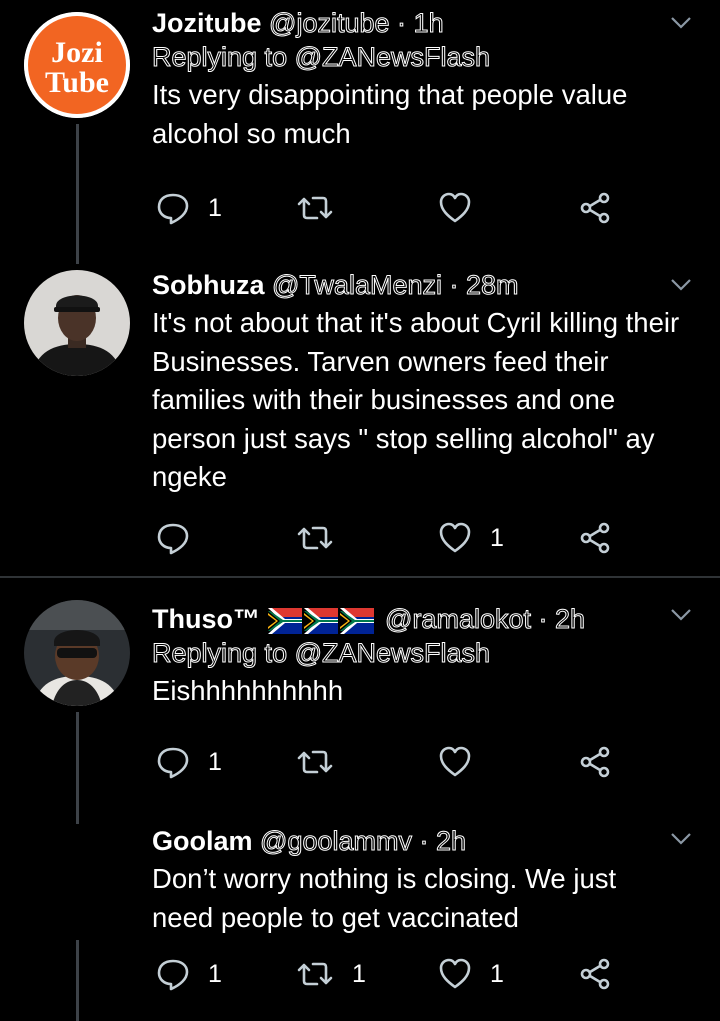 The width and height of the screenshot is (720, 1021). I want to click on author-handle: @ramalokot, so click(458, 619).